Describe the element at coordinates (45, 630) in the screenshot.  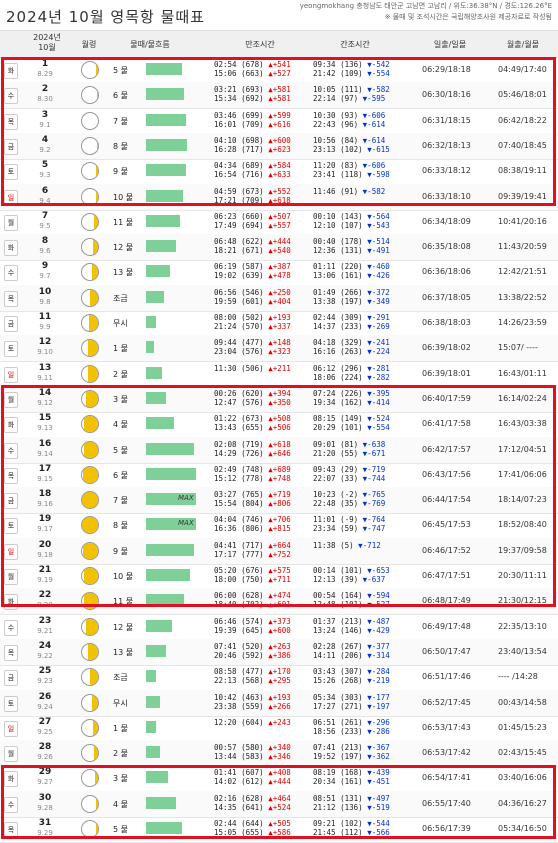
I see `lunar-date: 9.21` at that location.